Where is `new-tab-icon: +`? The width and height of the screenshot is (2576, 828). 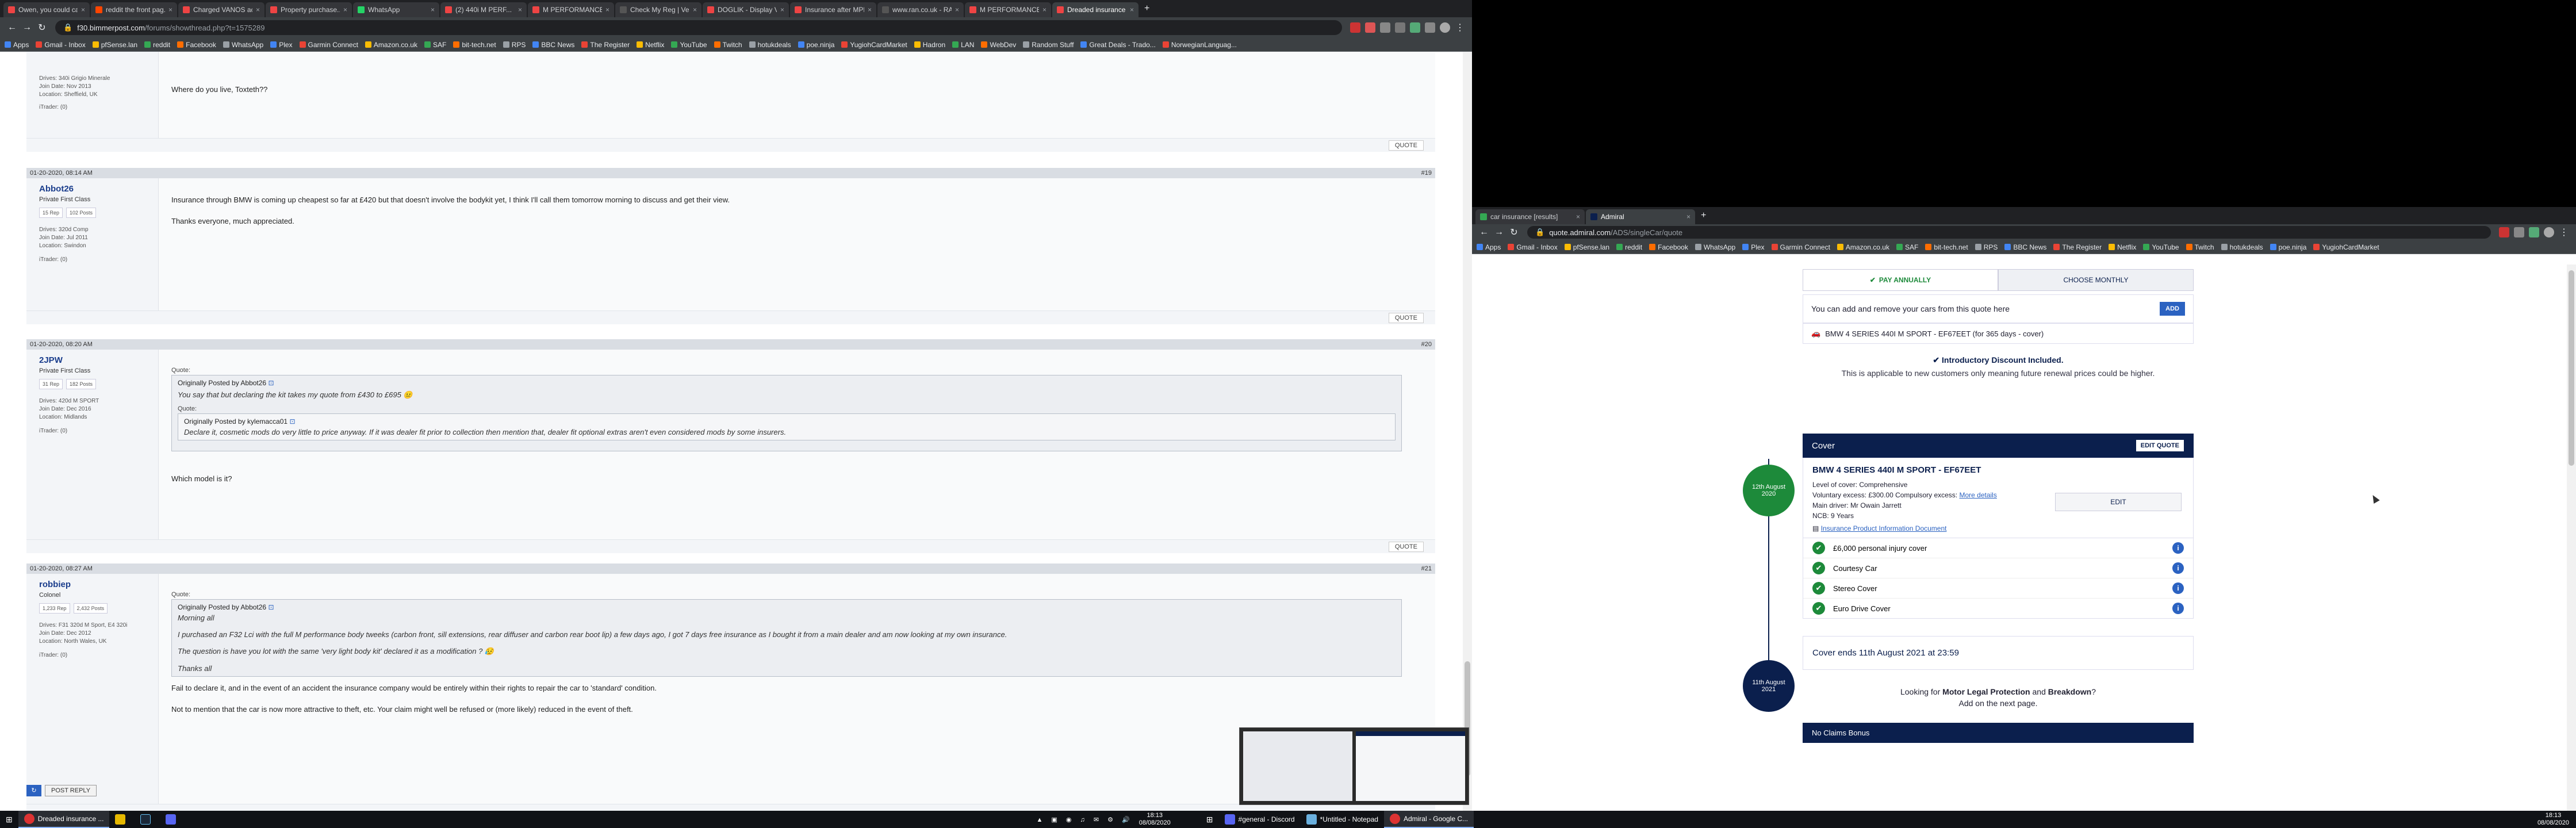 new-tab-icon: + is located at coordinates (1703, 215).